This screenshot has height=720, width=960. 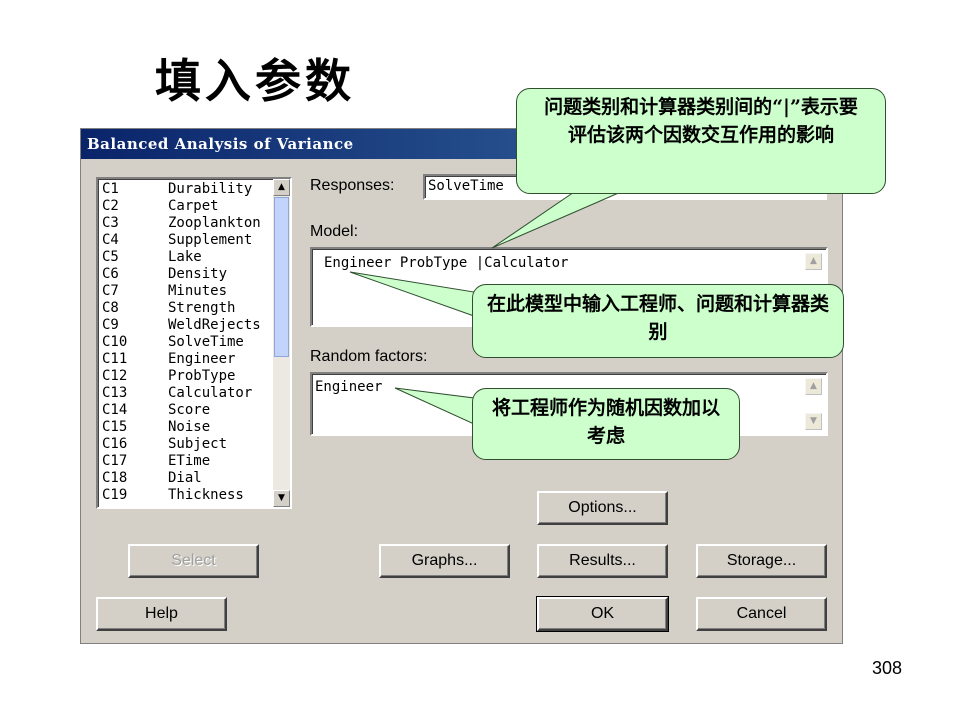 What do you see at coordinates (561, 218) in the screenshot?
I see `interaction-callout-pointer` at bounding box center [561, 218].